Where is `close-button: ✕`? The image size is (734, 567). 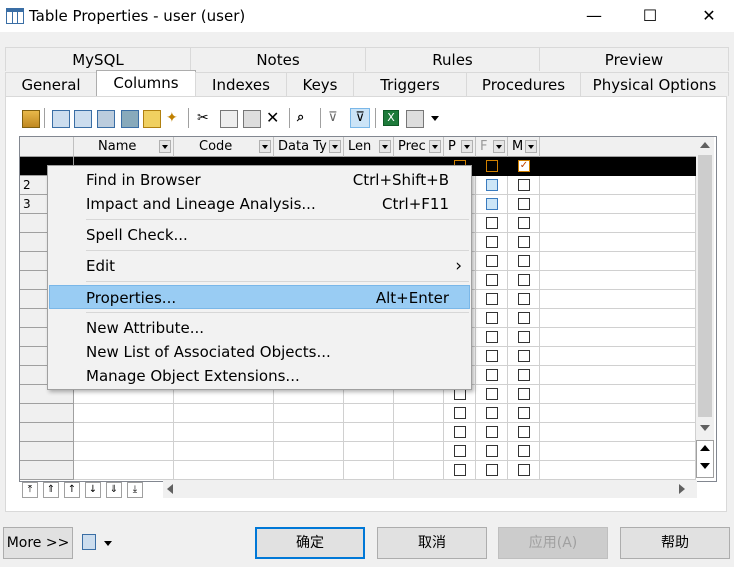
close-button: ✕ is located at coordinates (709, 16).